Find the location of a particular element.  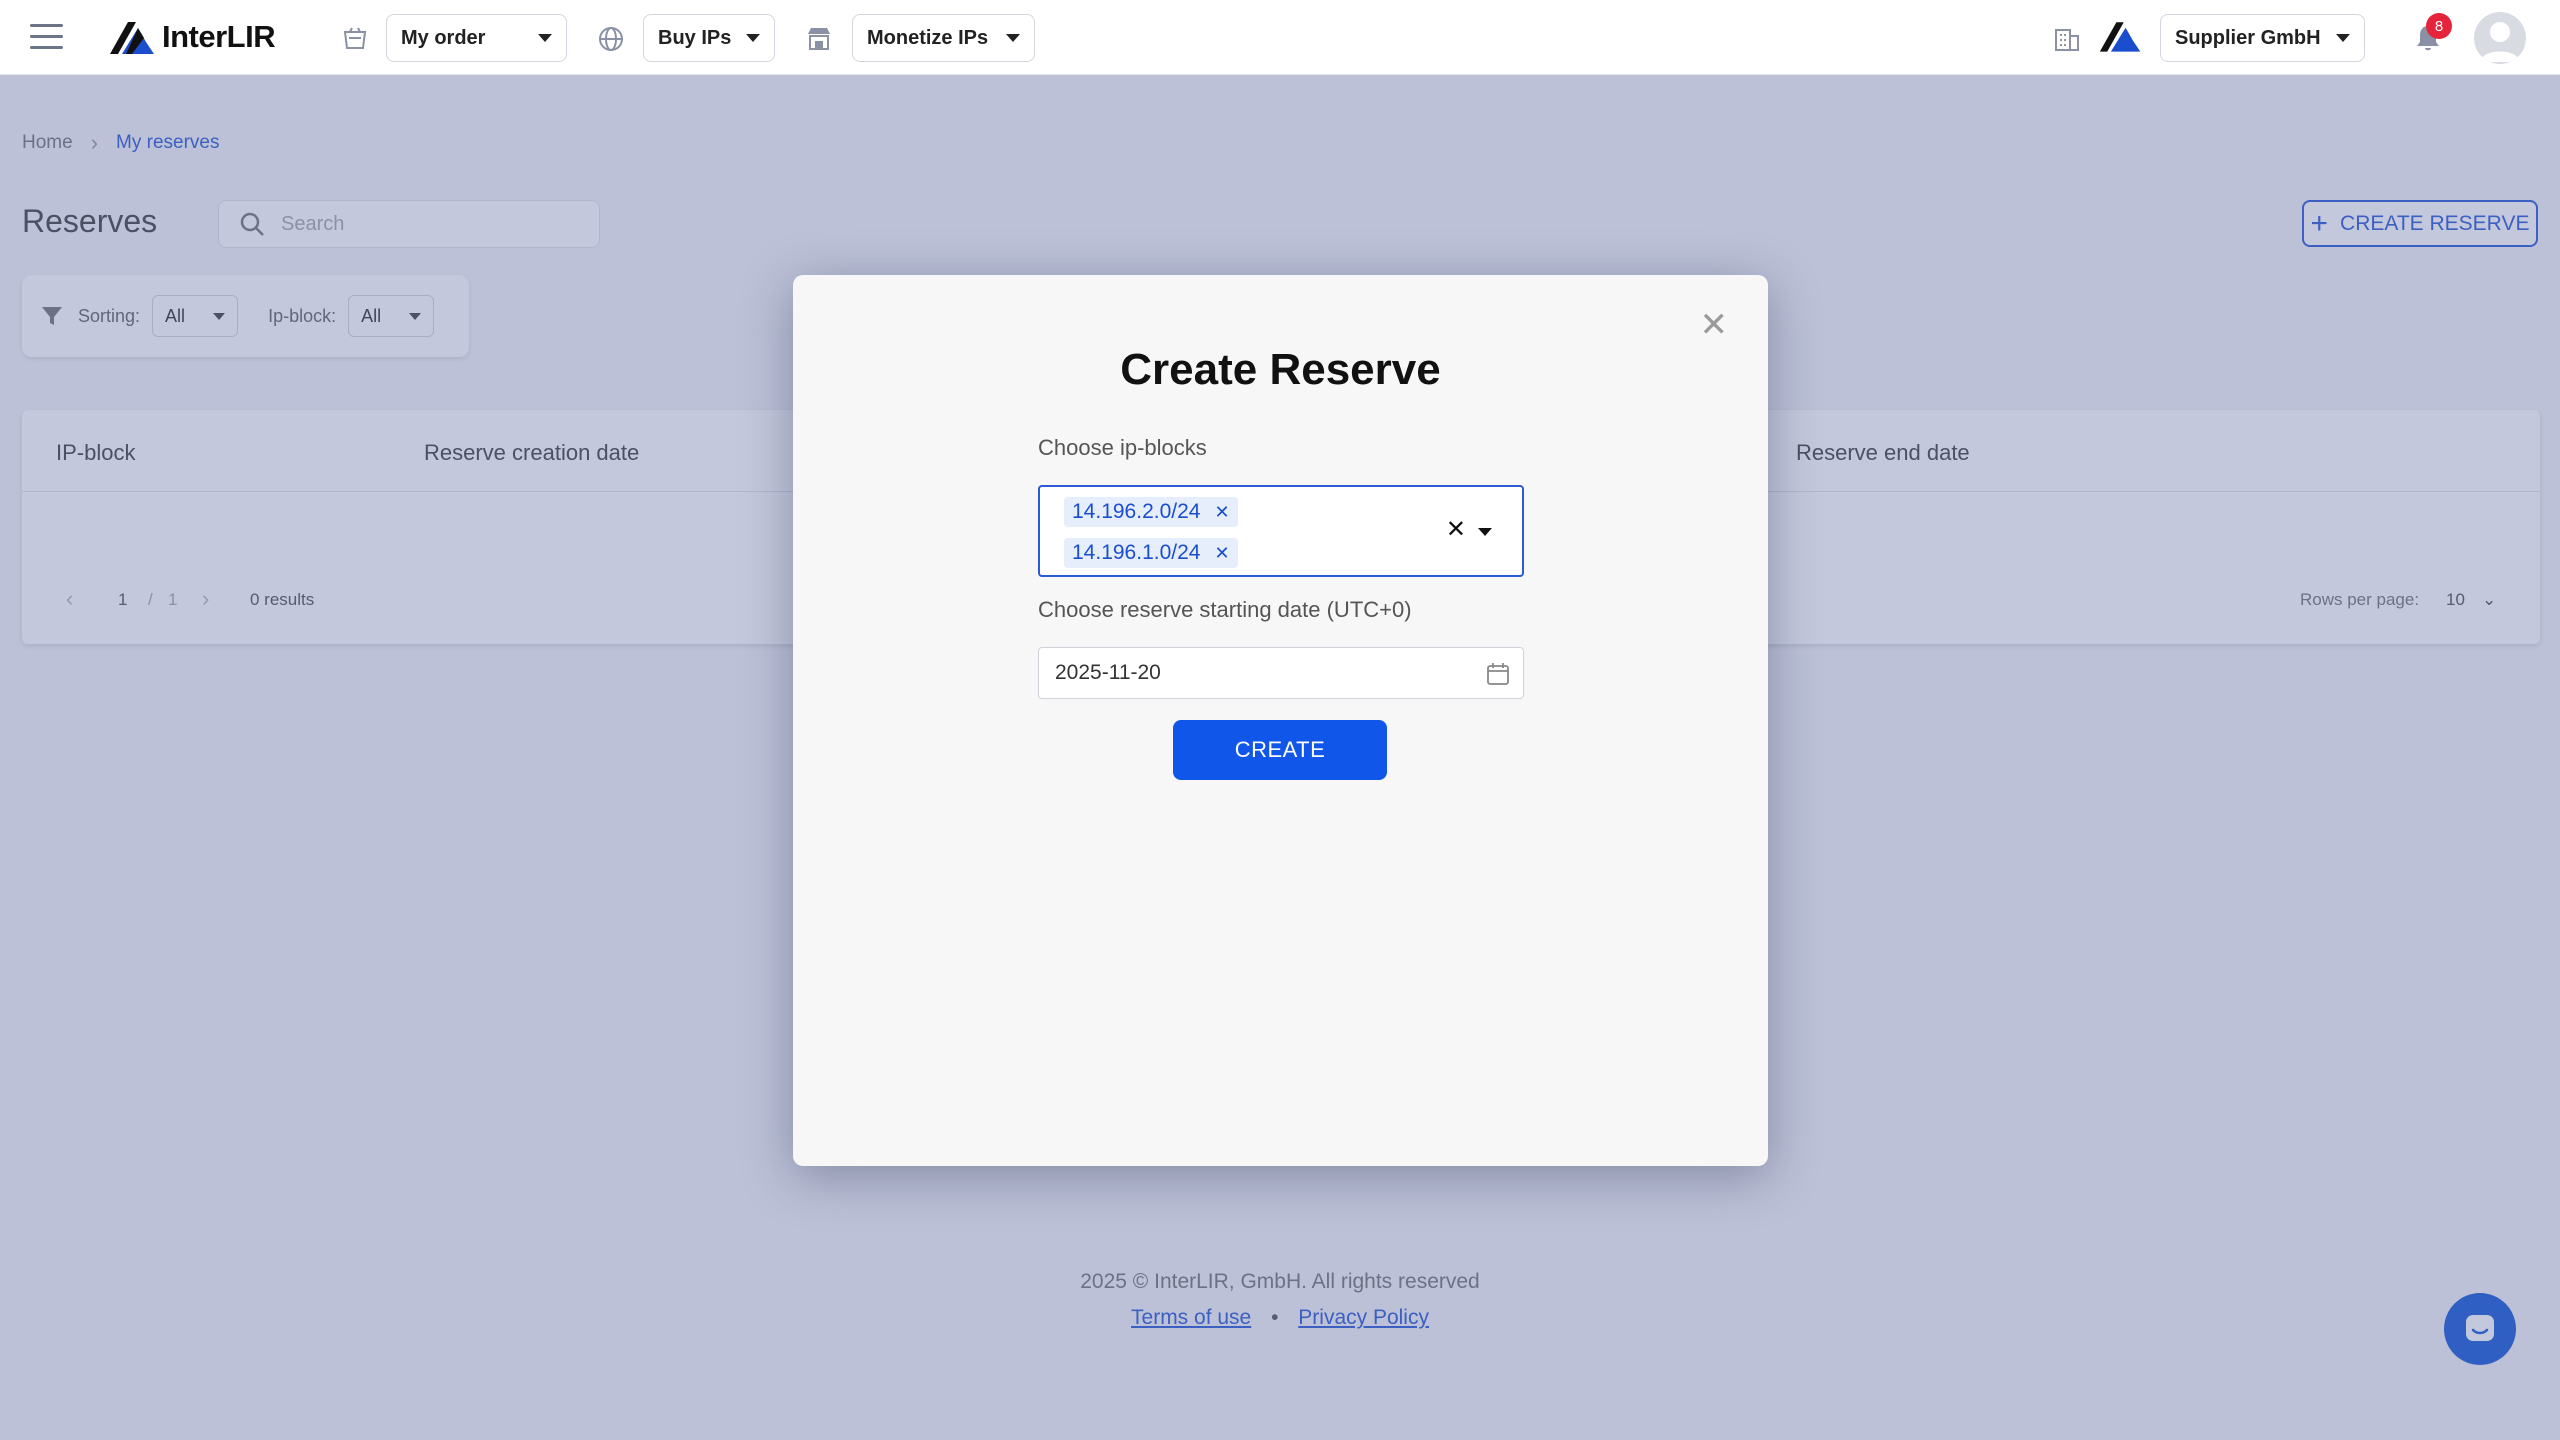

ipblock-chip: 14.196.2.0/24 ✕ is located at coordinates (1151, 512).